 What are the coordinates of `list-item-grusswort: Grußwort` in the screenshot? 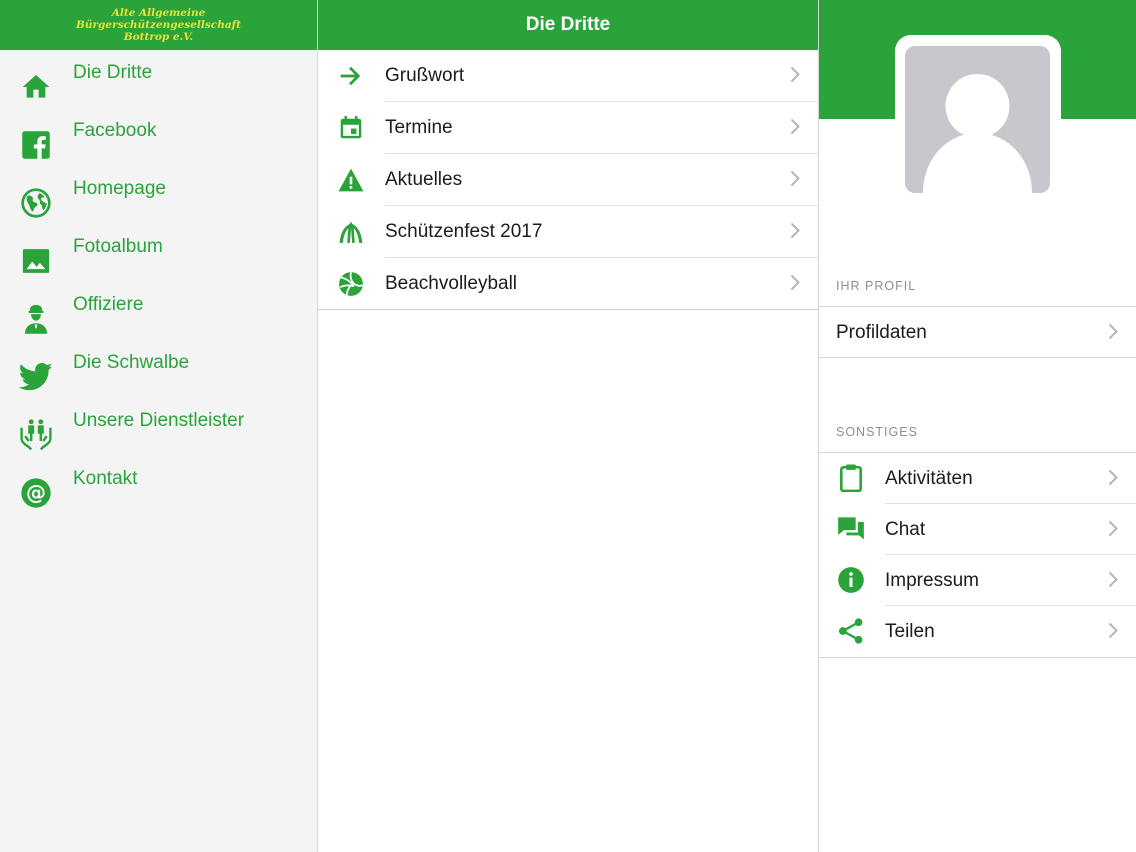 It's located at (568, 76).